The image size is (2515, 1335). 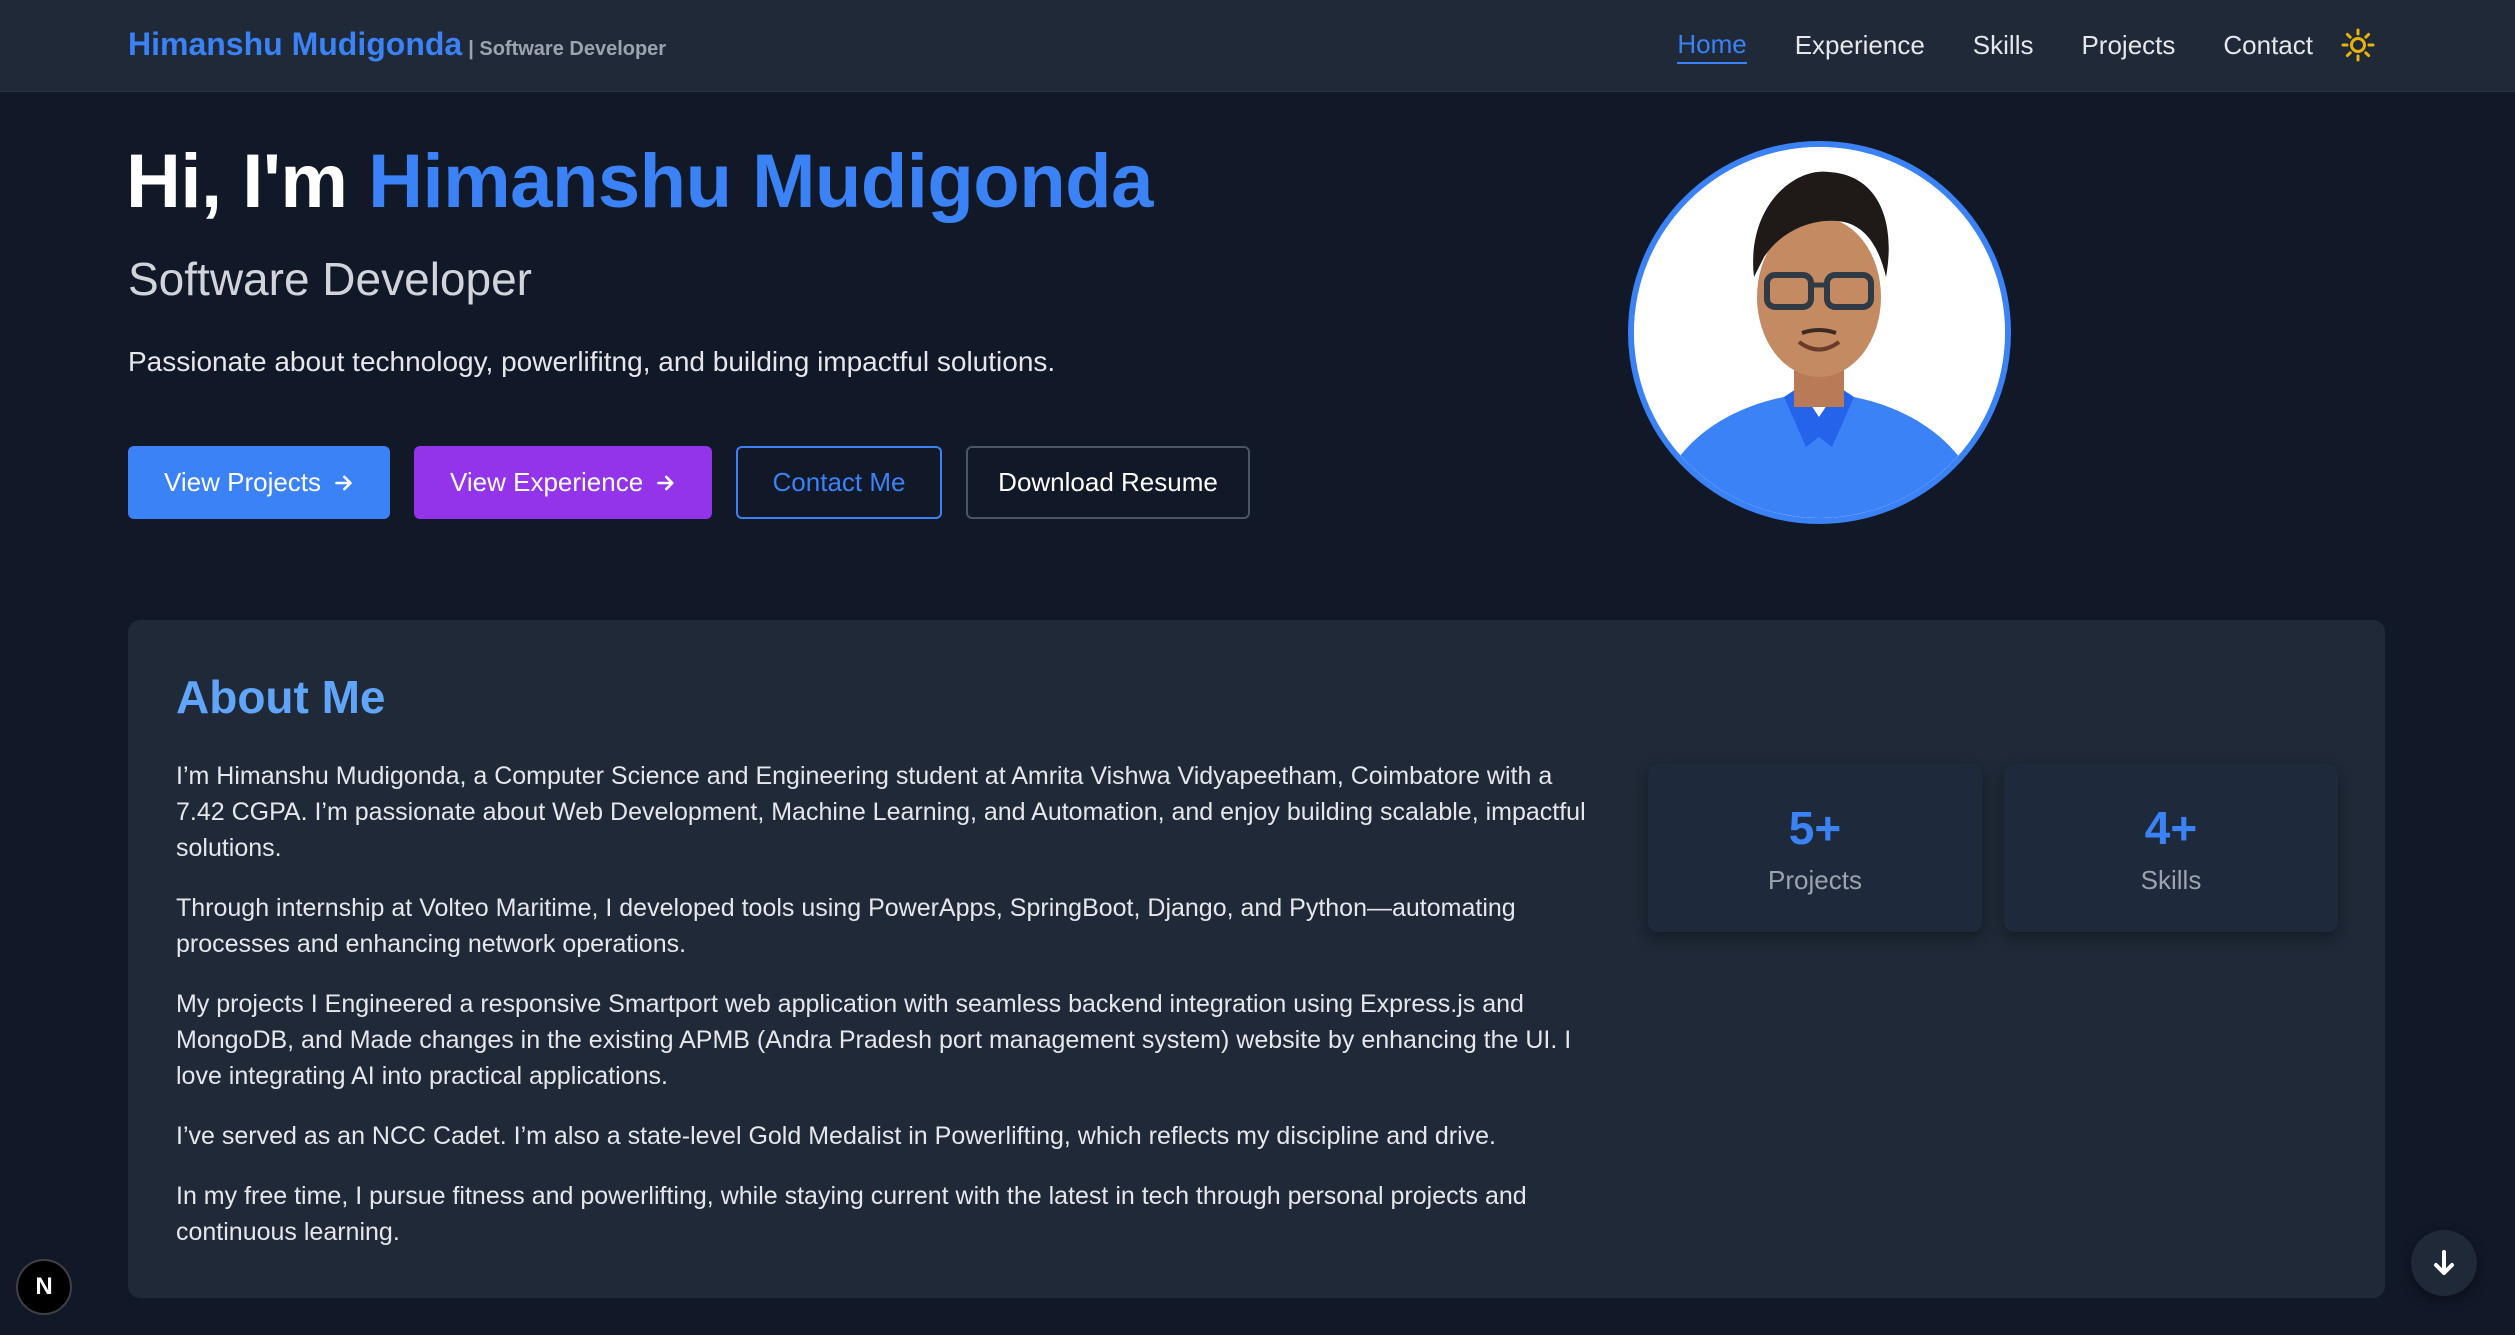 What do you see at coordinates (760, 181) in the screenshot?
I see `hero-name: Himanshu Mudigonda` at bounding box center [760, 181].